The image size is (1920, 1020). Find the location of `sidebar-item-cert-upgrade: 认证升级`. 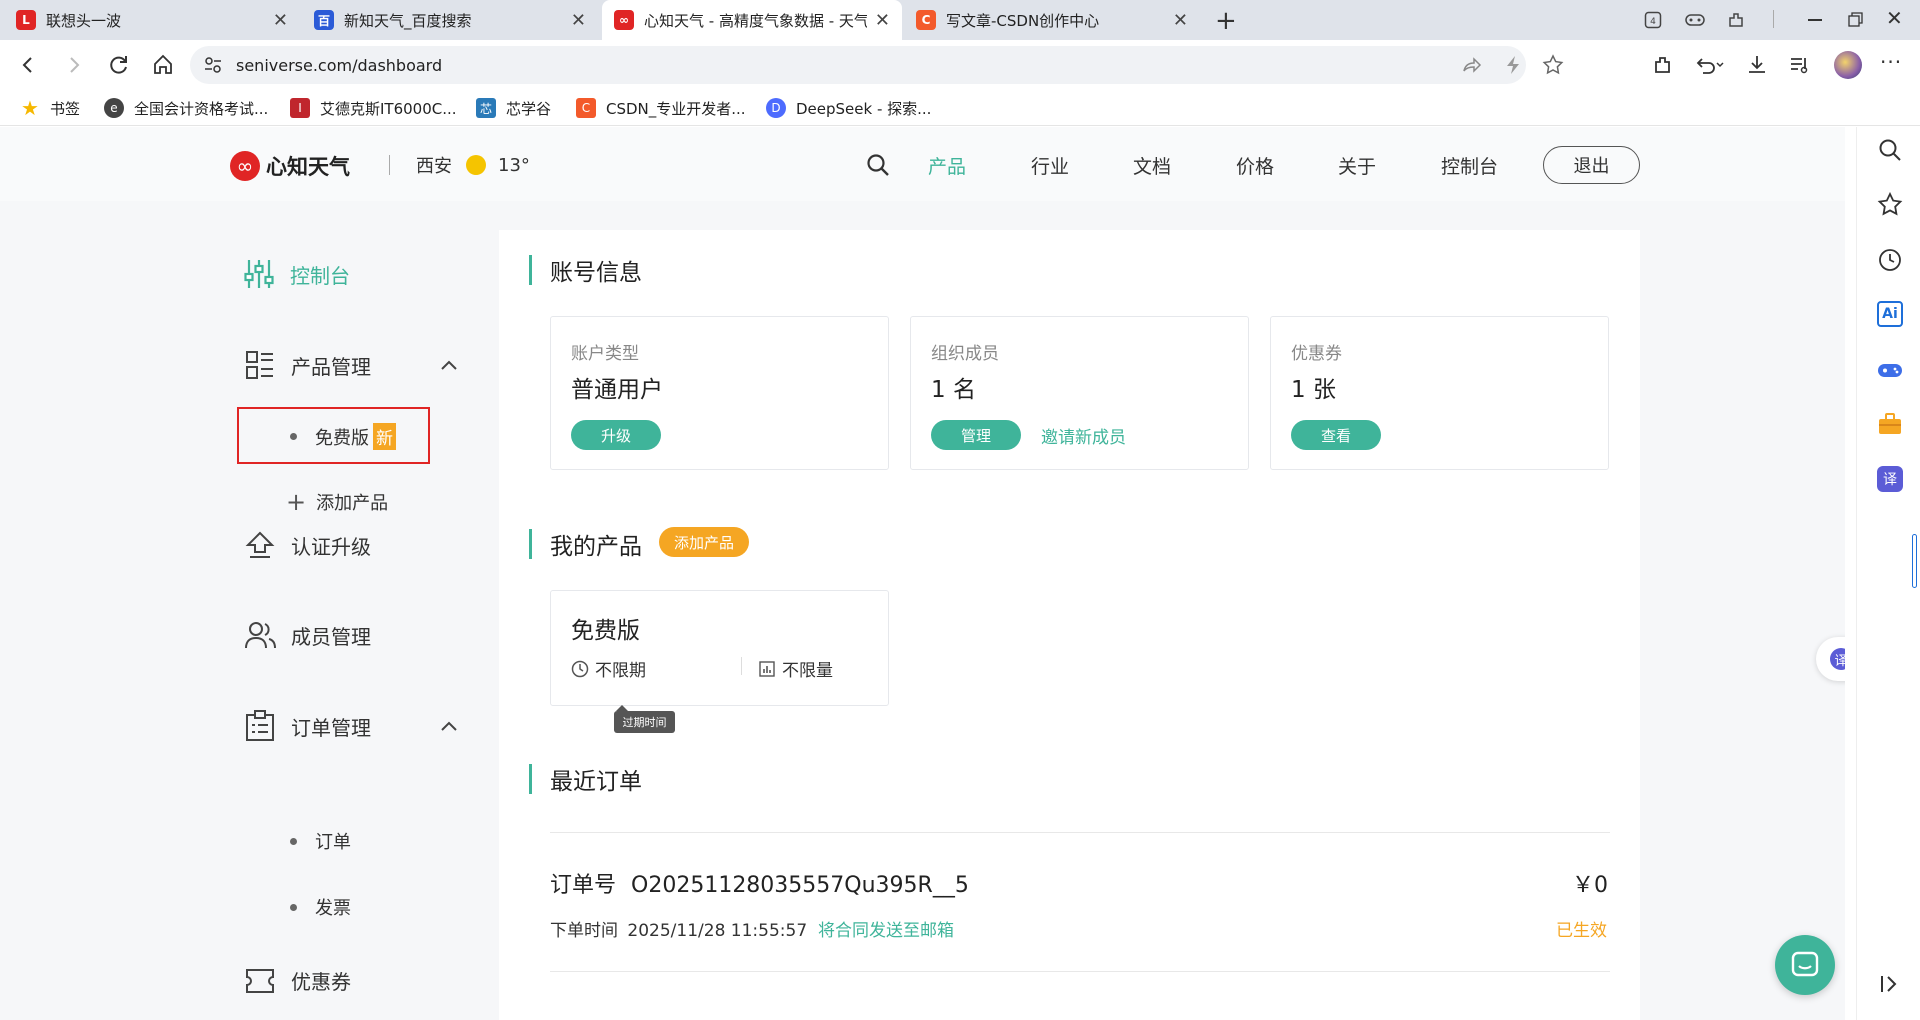

sidebar-item-cert-upgrade: 认证升级 is located at coordinates (308, 545).